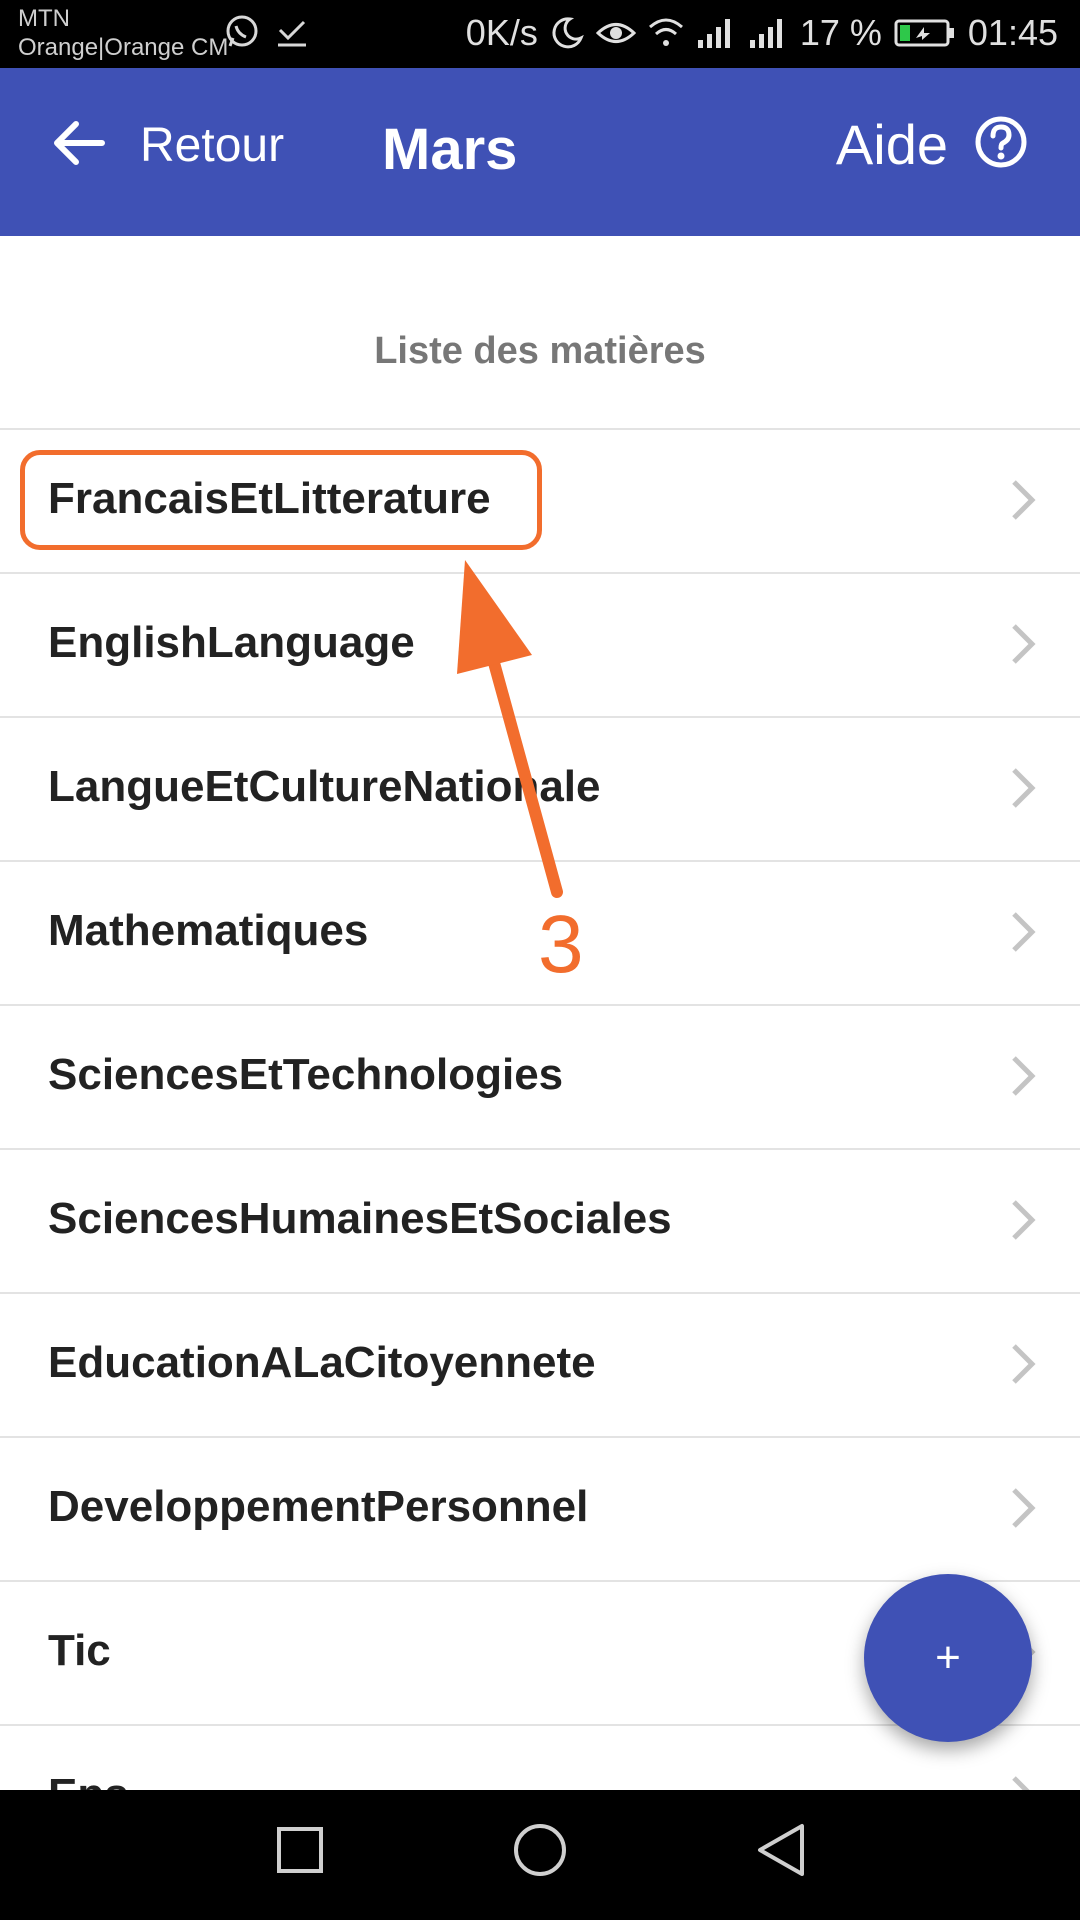  Describe the element at coordinates (212, 145) in the screenshot. I see `back-label: Retour` at that location.